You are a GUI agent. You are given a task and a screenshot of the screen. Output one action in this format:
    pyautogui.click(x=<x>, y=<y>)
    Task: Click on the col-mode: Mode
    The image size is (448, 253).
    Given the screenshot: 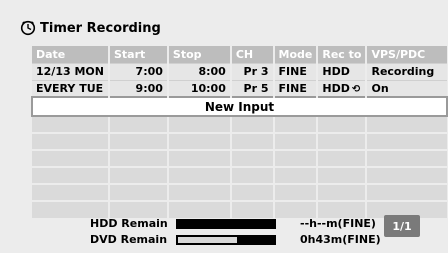 What is the action you would take?
    pyautogui.click(x=296, y=54)
    